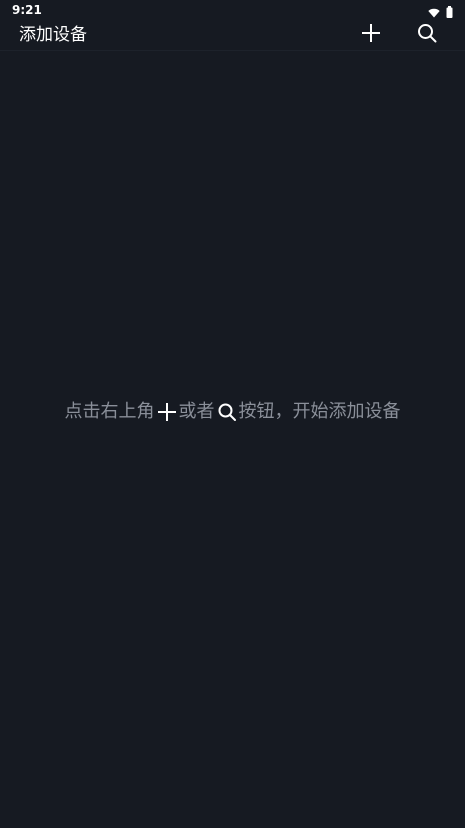 The height and width of the screenshot is (828, 465). What do you see at coordinates (232, 10) in the screenshot?
I see `status-bar: 9:21` at bounding box center [232, 10].